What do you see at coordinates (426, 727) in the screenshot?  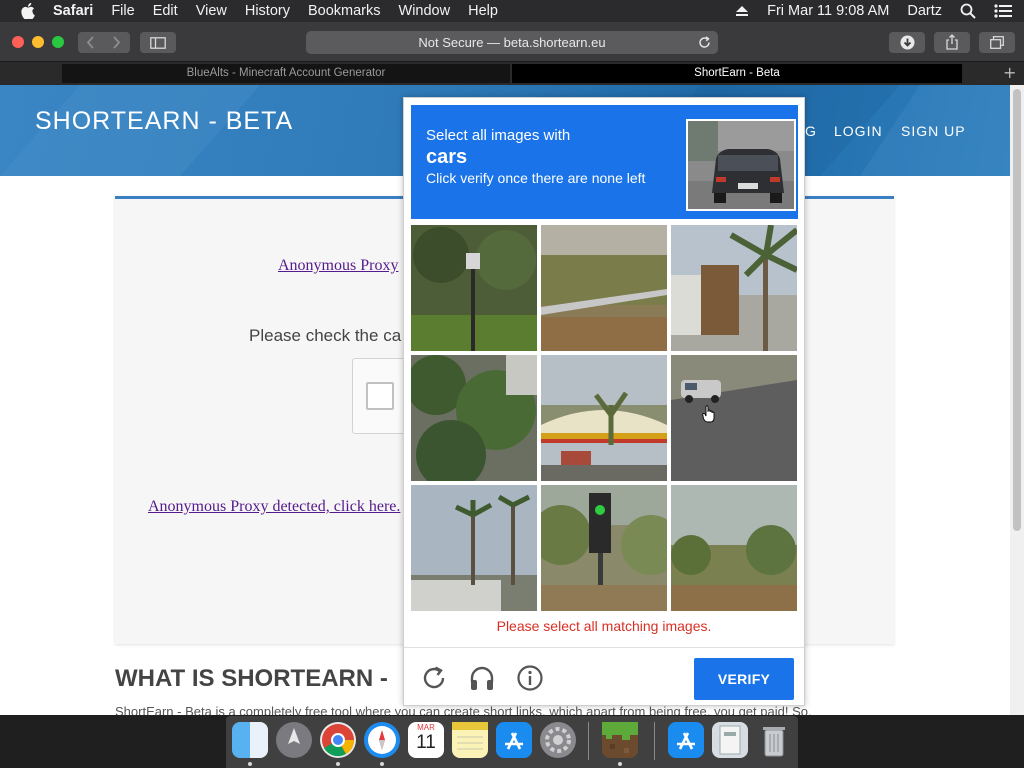 I see `calendar-month: MAR` at bounding box center [426, 727].